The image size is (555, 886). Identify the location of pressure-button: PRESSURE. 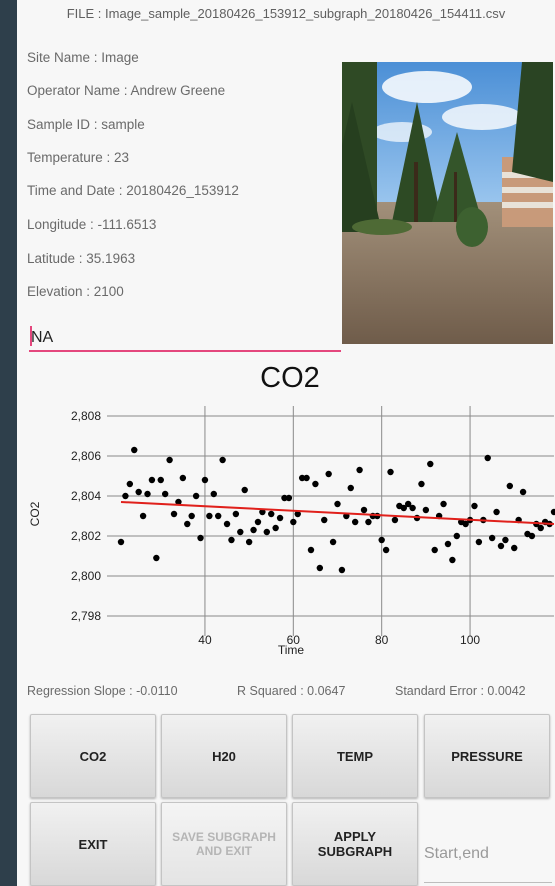
(487, 756).